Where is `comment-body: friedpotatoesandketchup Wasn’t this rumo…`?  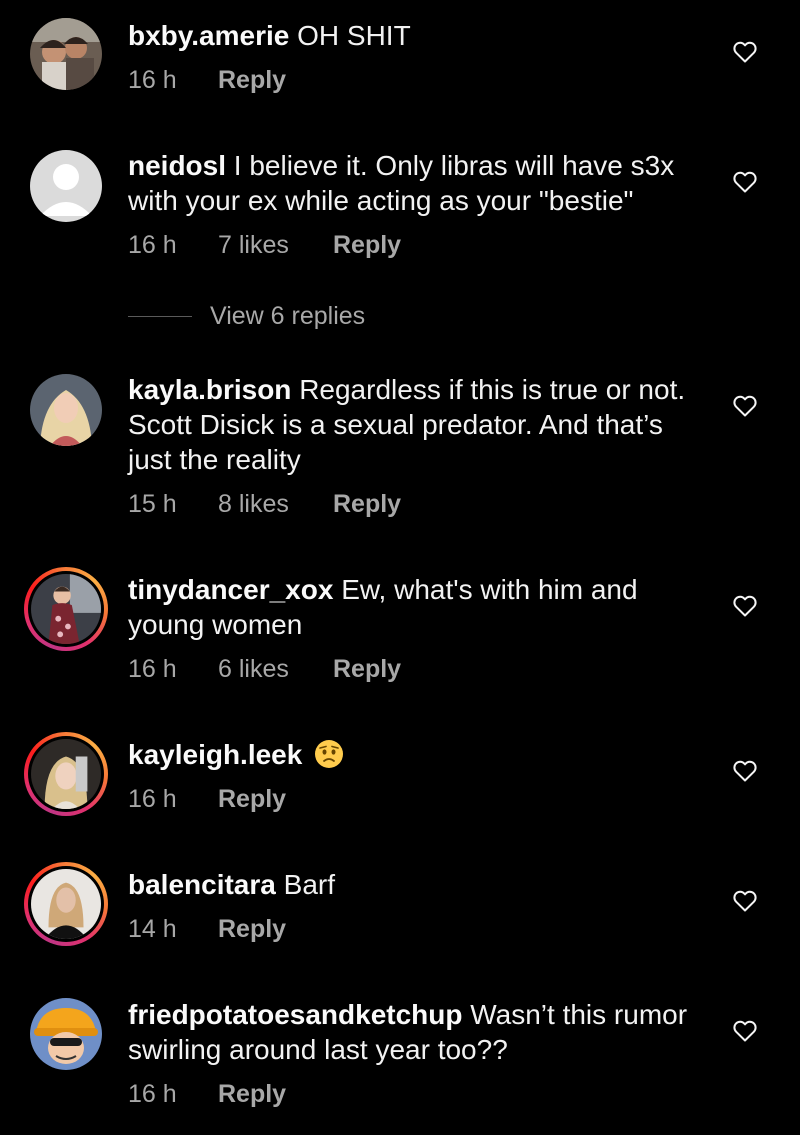 comment-body: friedpotatoesandketchup Wasn’t this rumo… is located at coordinates (418, 1032).